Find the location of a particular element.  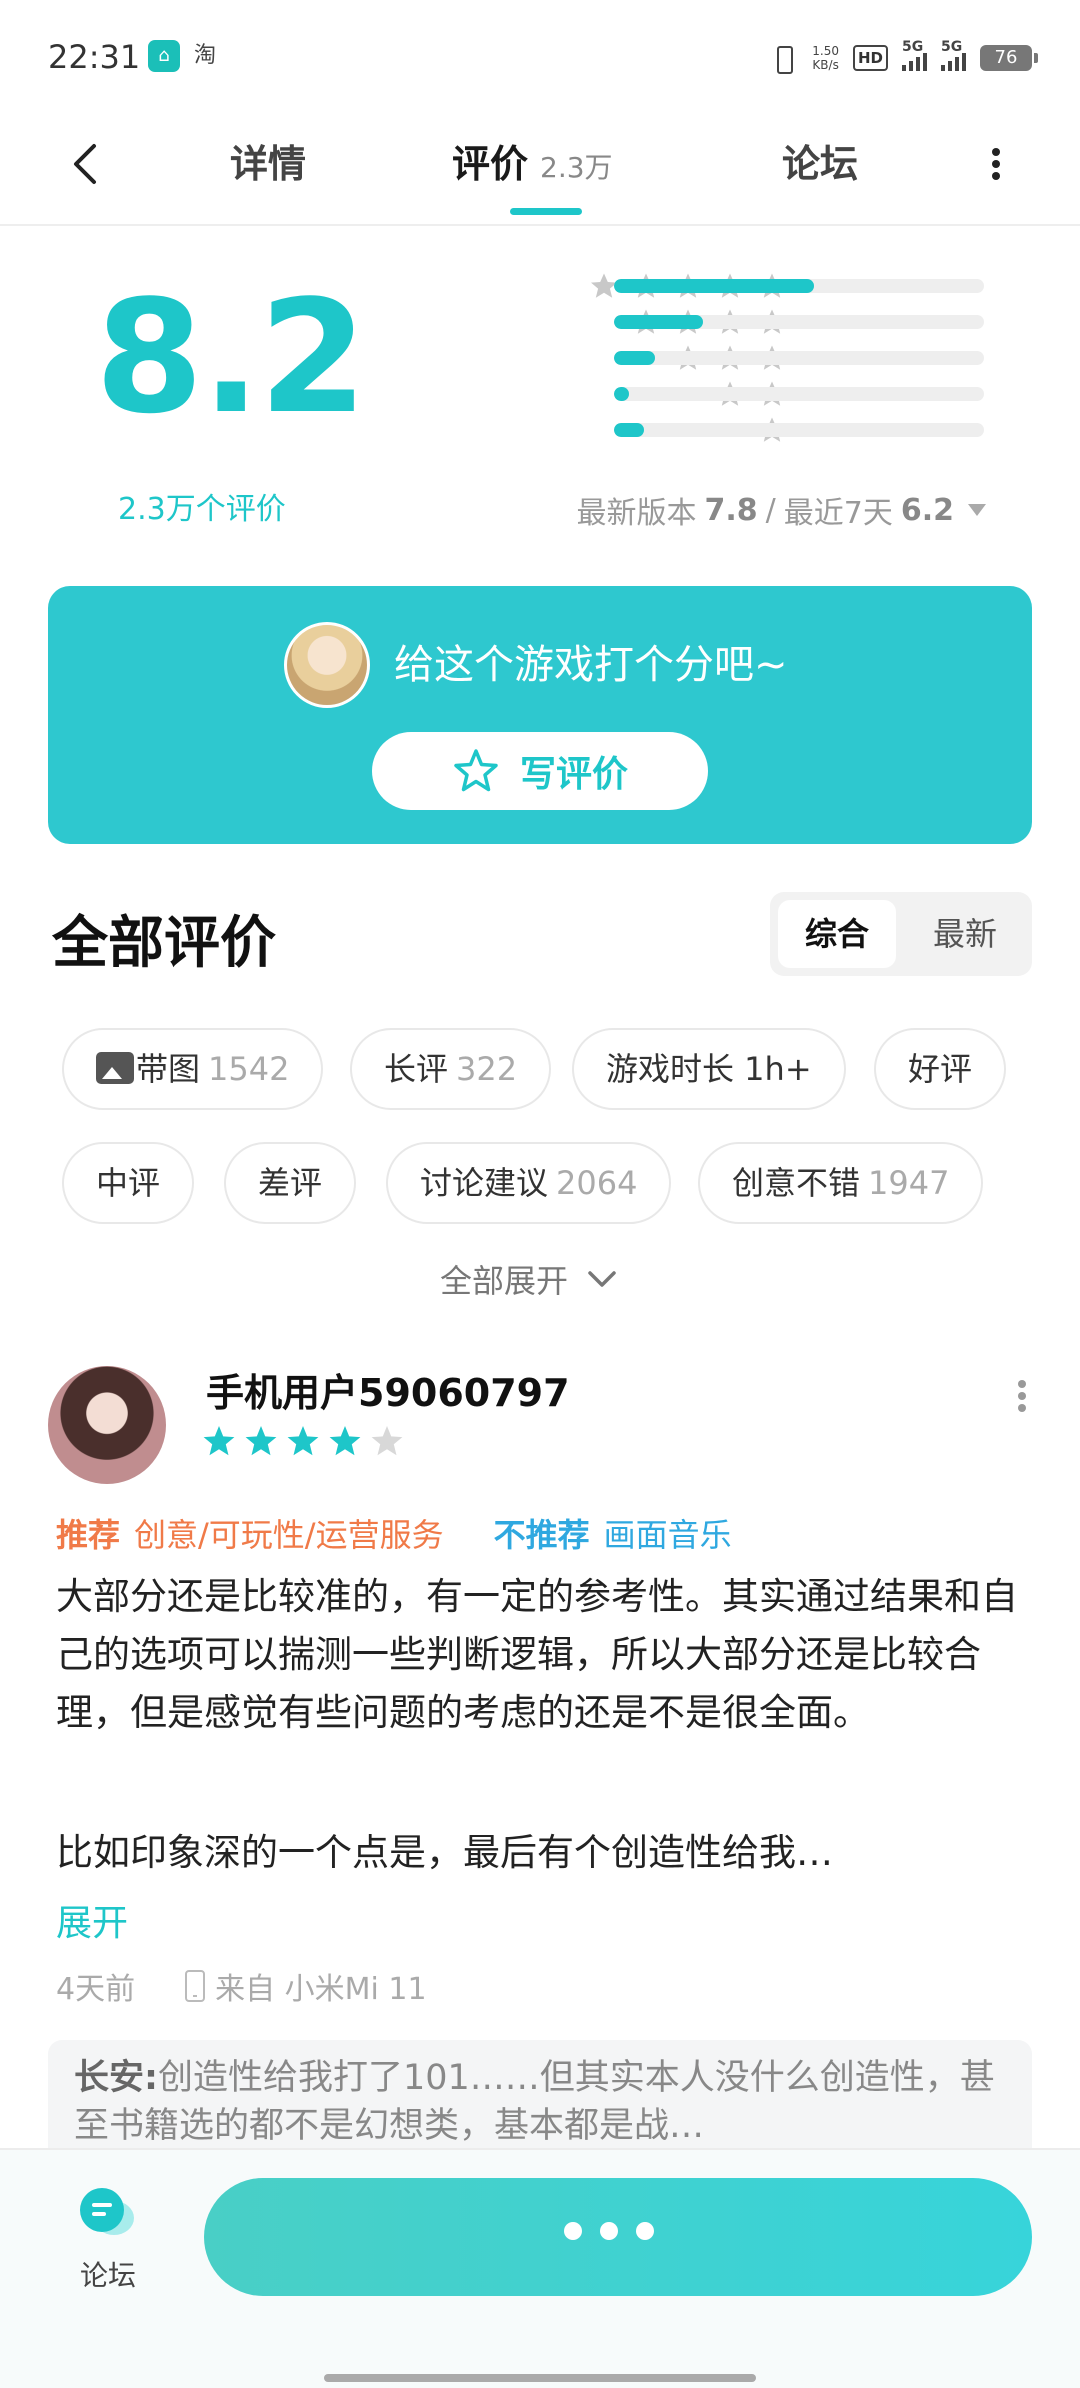

rating-row-3-star is located at coordinates (692, 358).